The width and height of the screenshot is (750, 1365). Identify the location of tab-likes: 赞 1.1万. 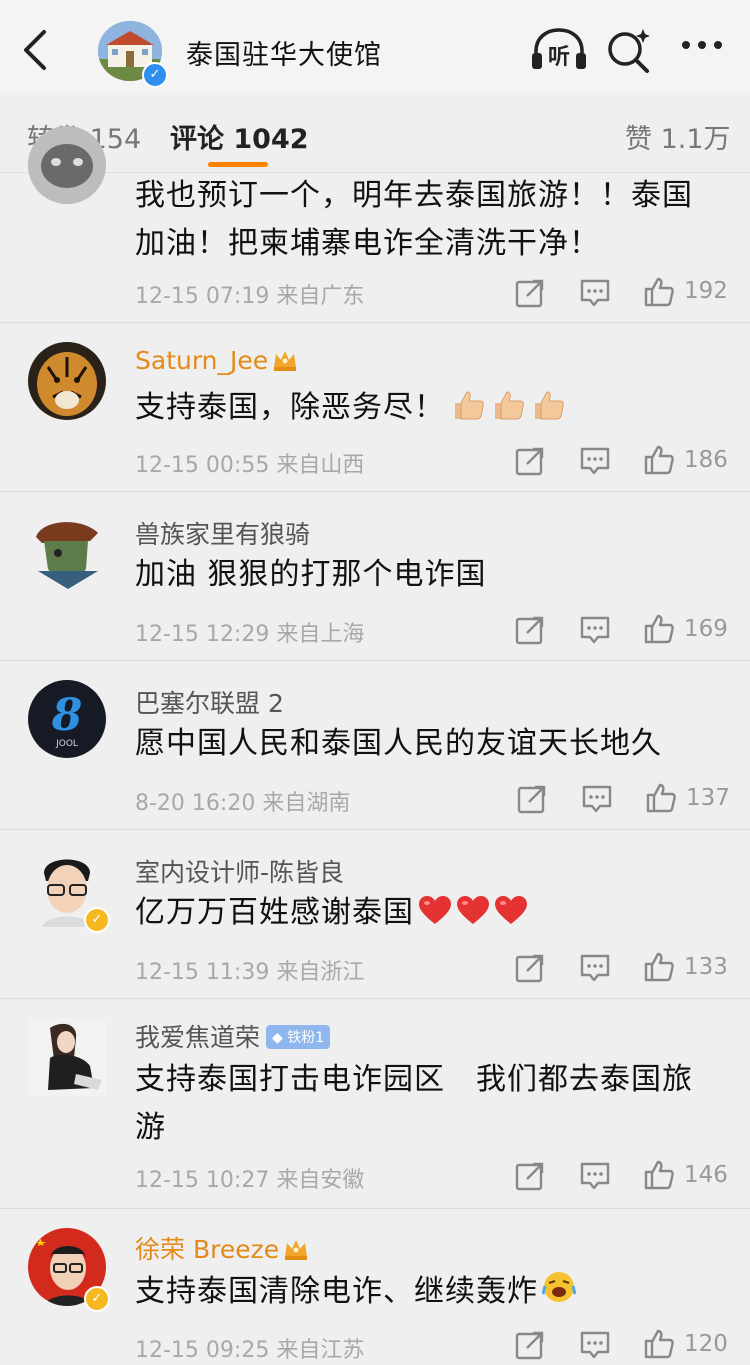
(678, 136).